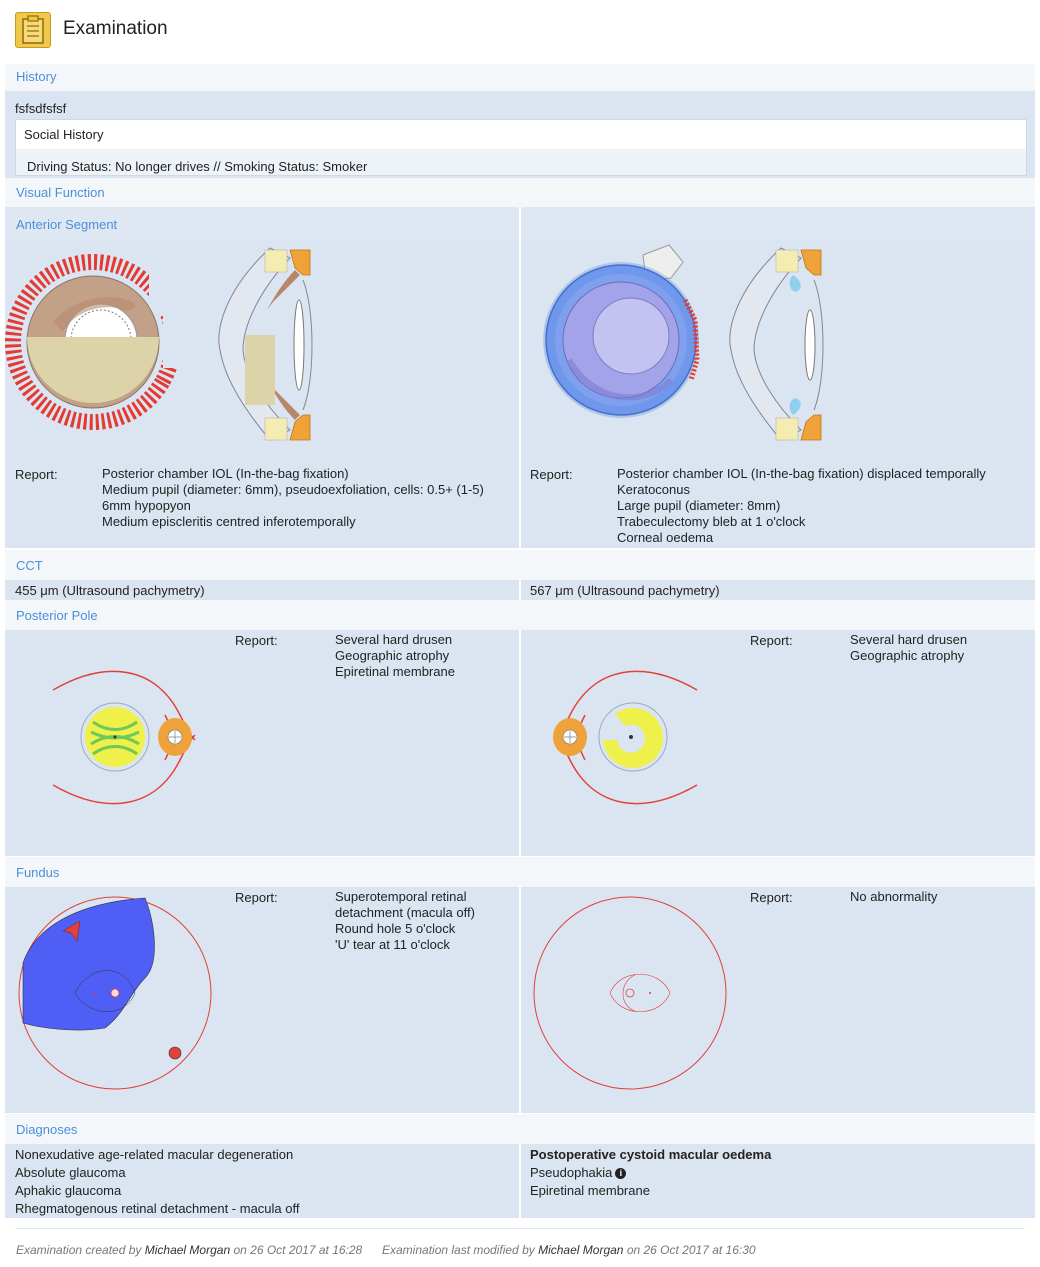 This screenshot has width=1040, height=1267. I want to click on fundus-right-drawing, so click(115, 993).